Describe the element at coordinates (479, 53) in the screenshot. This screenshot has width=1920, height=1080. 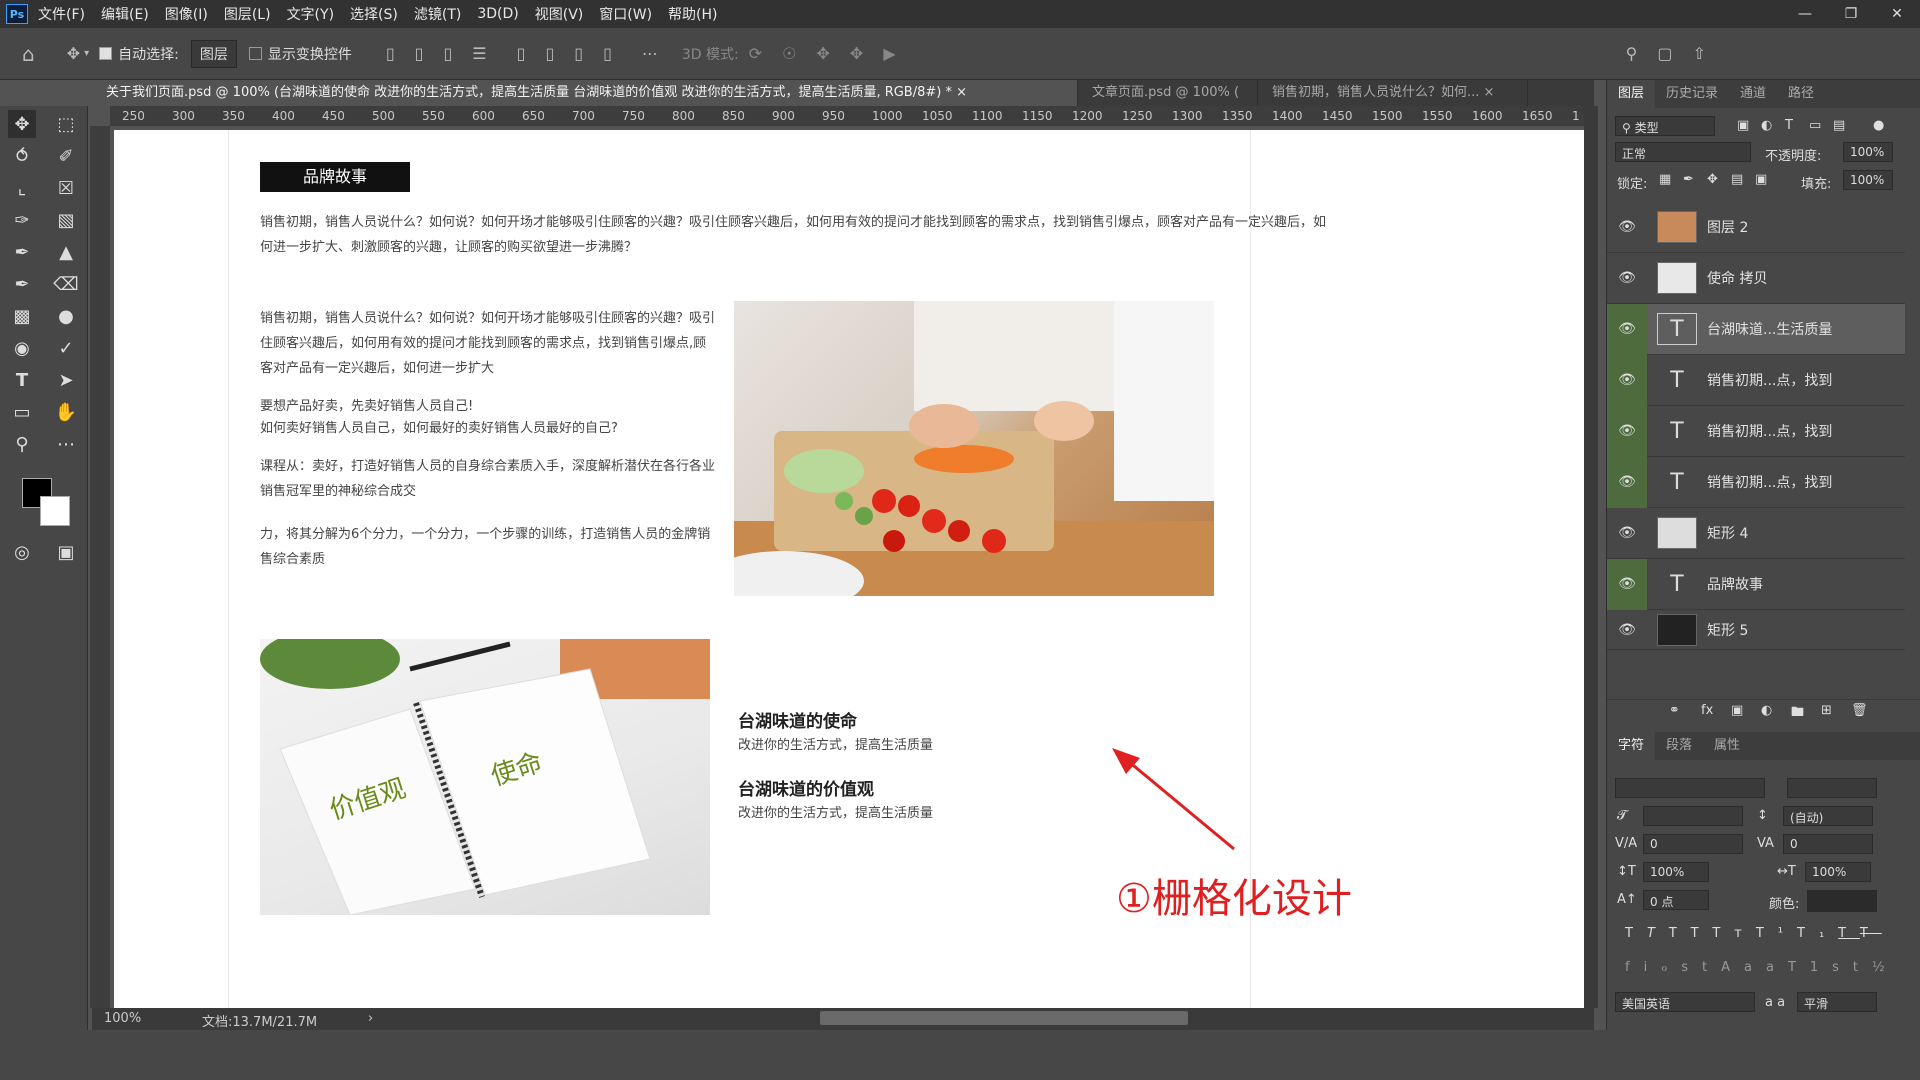
I see `distribute-icon: ☰` at that location.